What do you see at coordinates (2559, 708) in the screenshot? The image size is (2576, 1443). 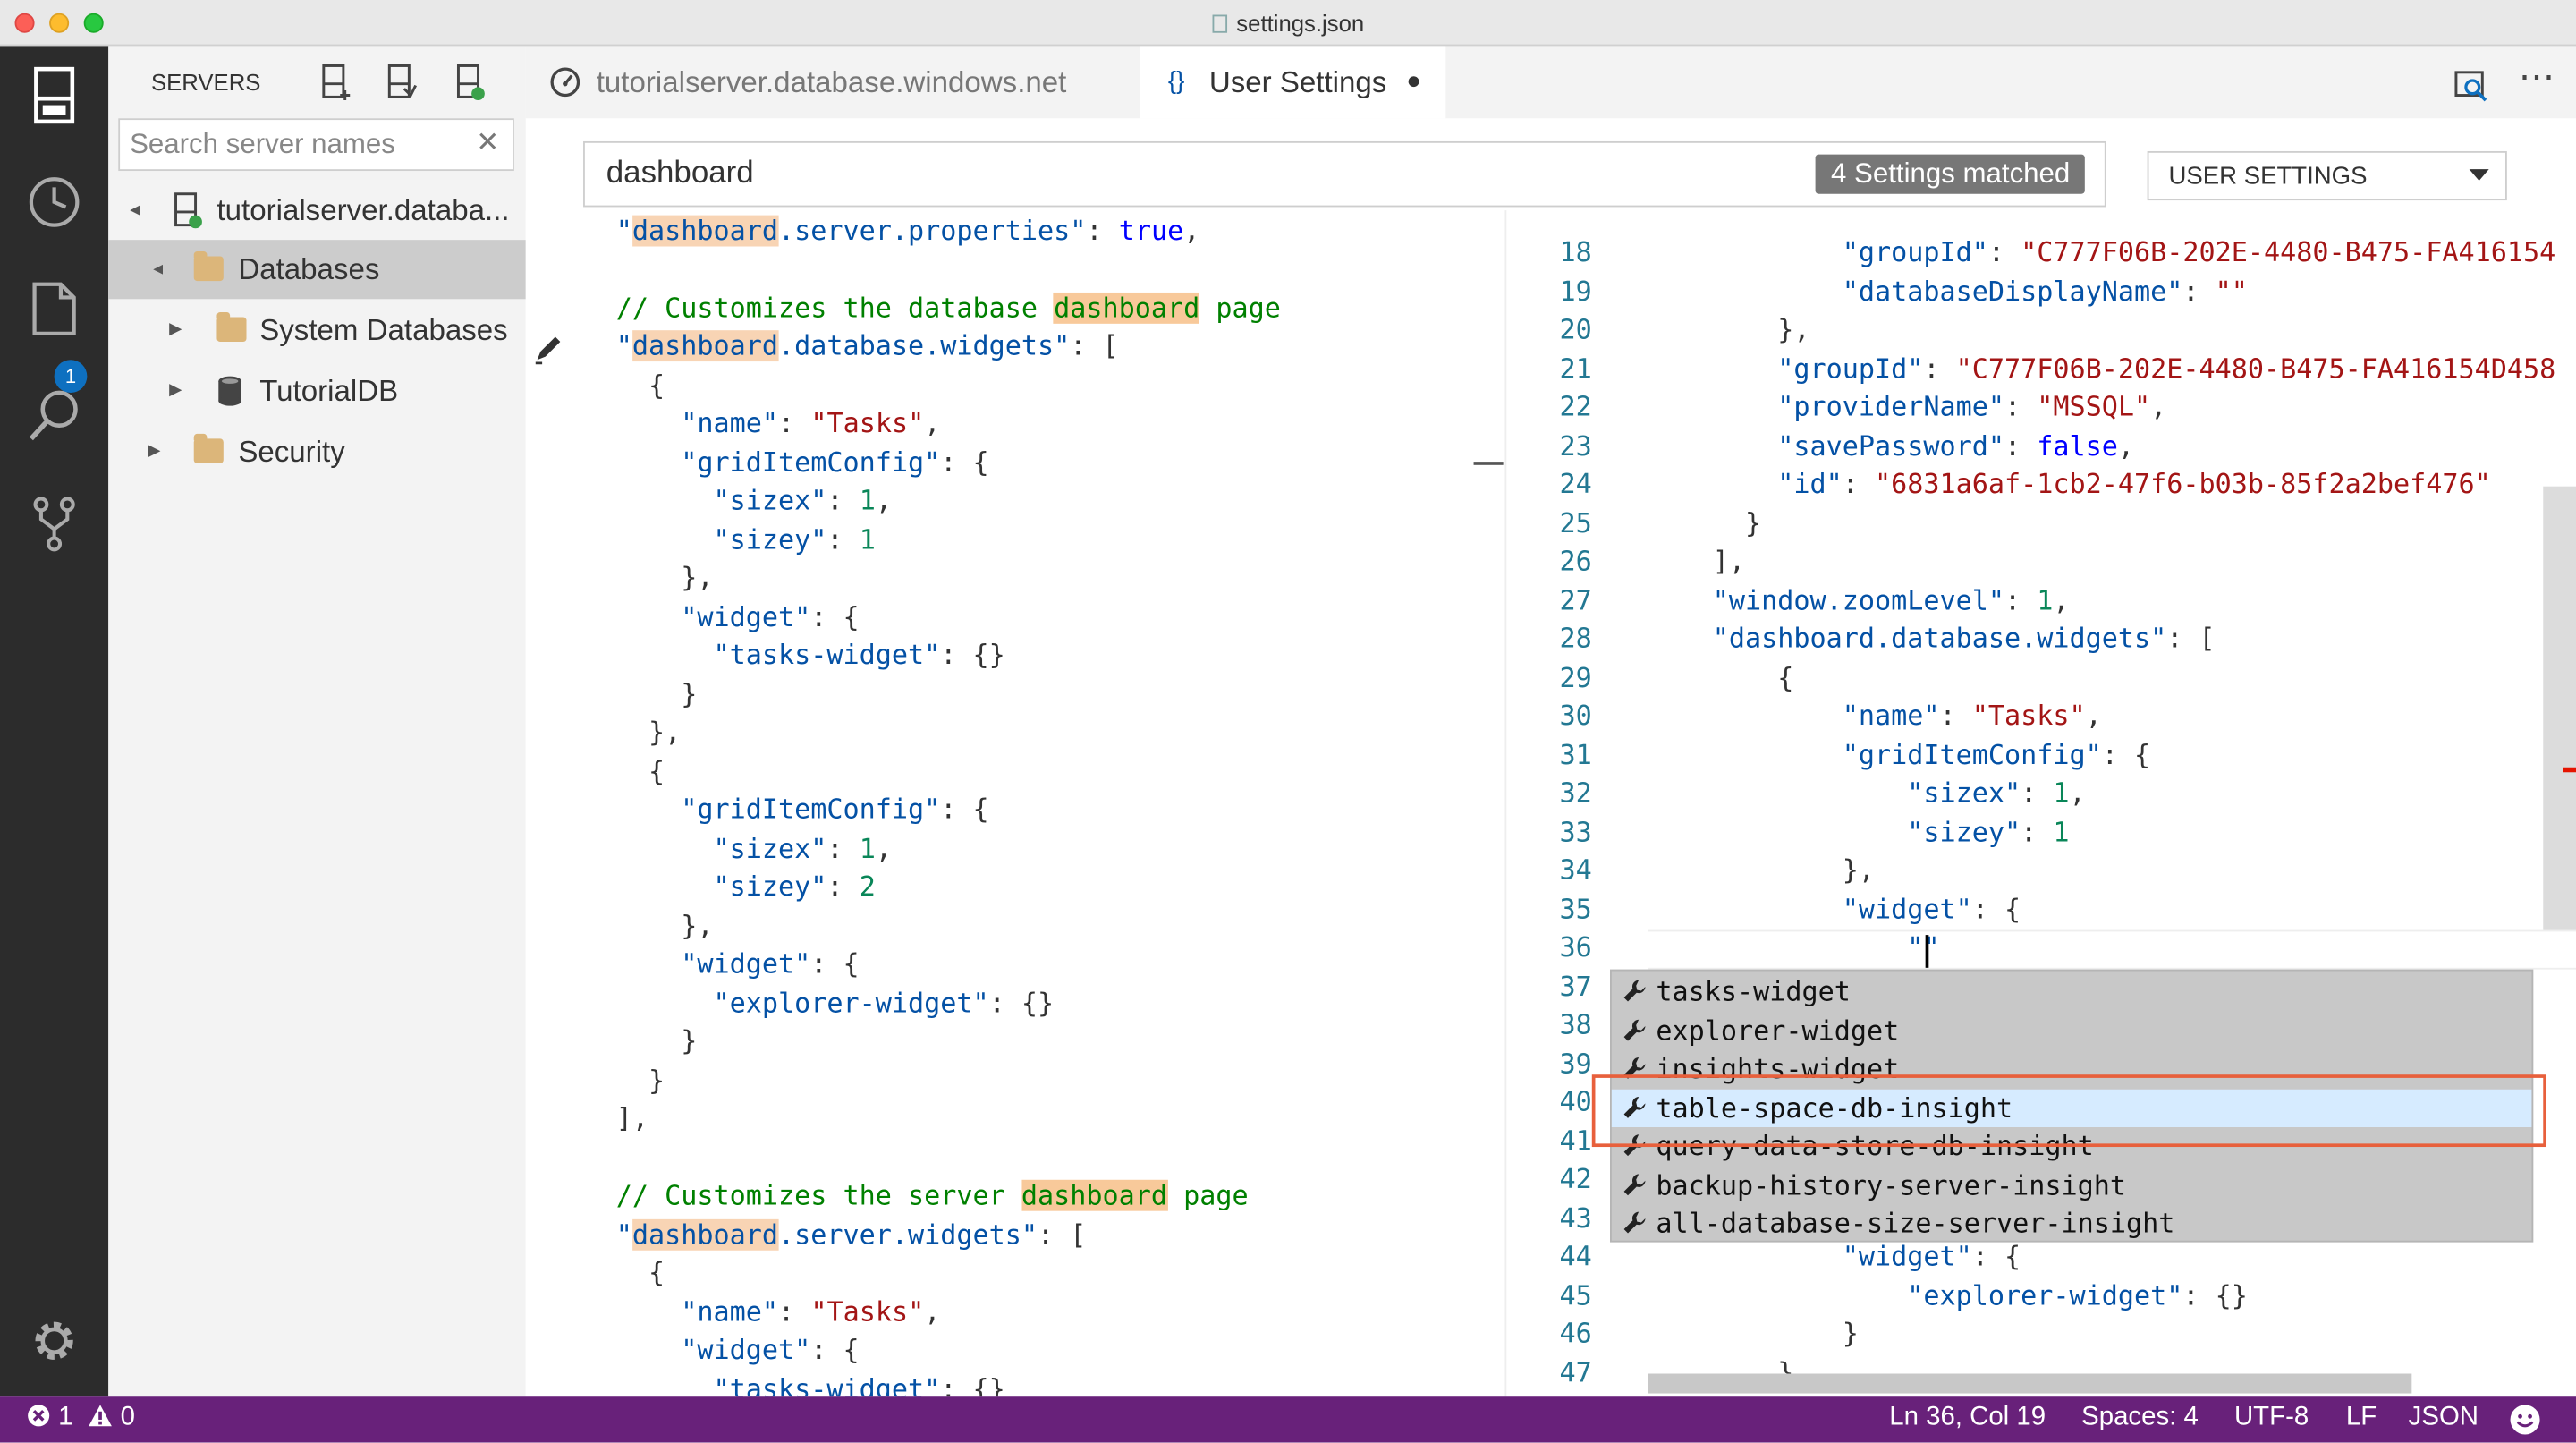 I see `vertical-scrollbar` at bounding box center [2559, 708].